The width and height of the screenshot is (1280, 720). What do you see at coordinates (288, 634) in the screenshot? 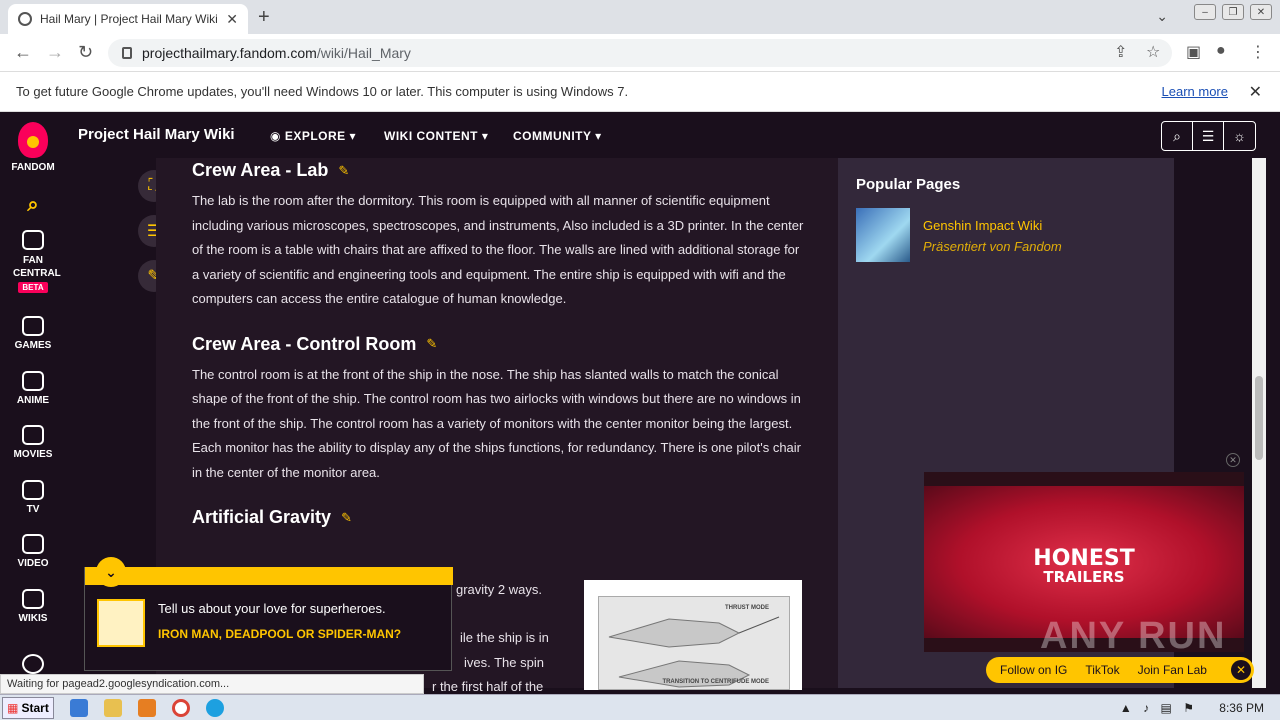
I see `quiz-answer-link: IRON MAN, DEADPOOL OR SPIDER-MAN?` at bounding box center [288, 634].